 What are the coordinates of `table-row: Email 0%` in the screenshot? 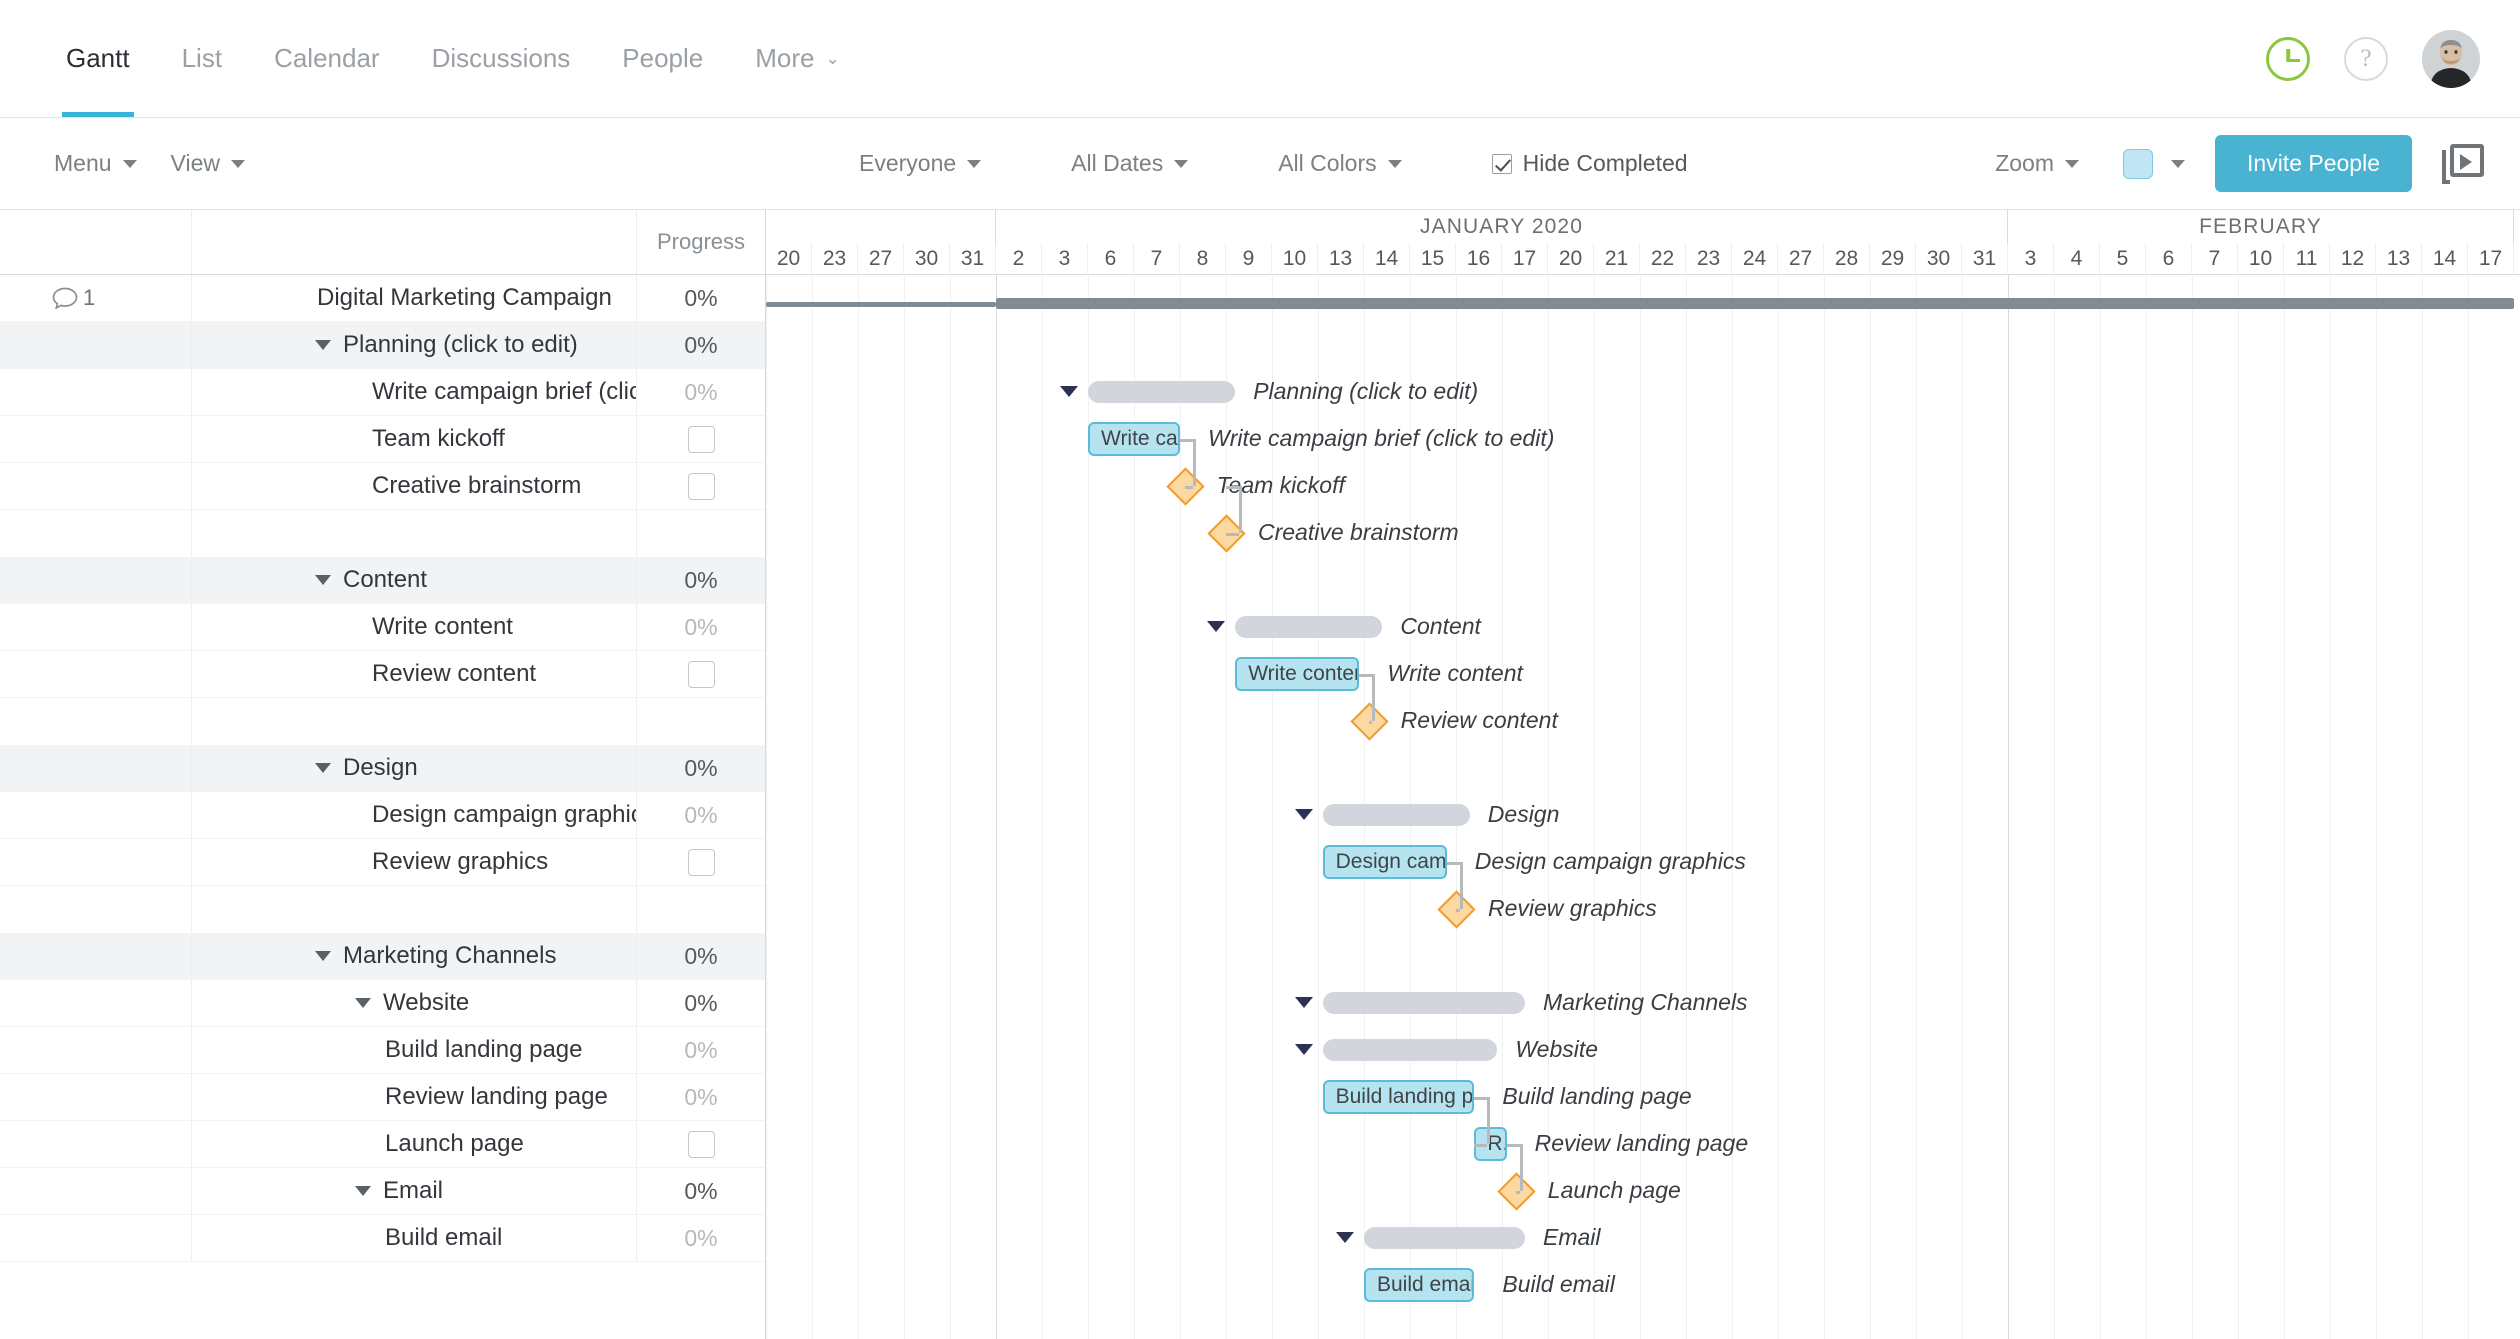 It's located at (382, 1191).